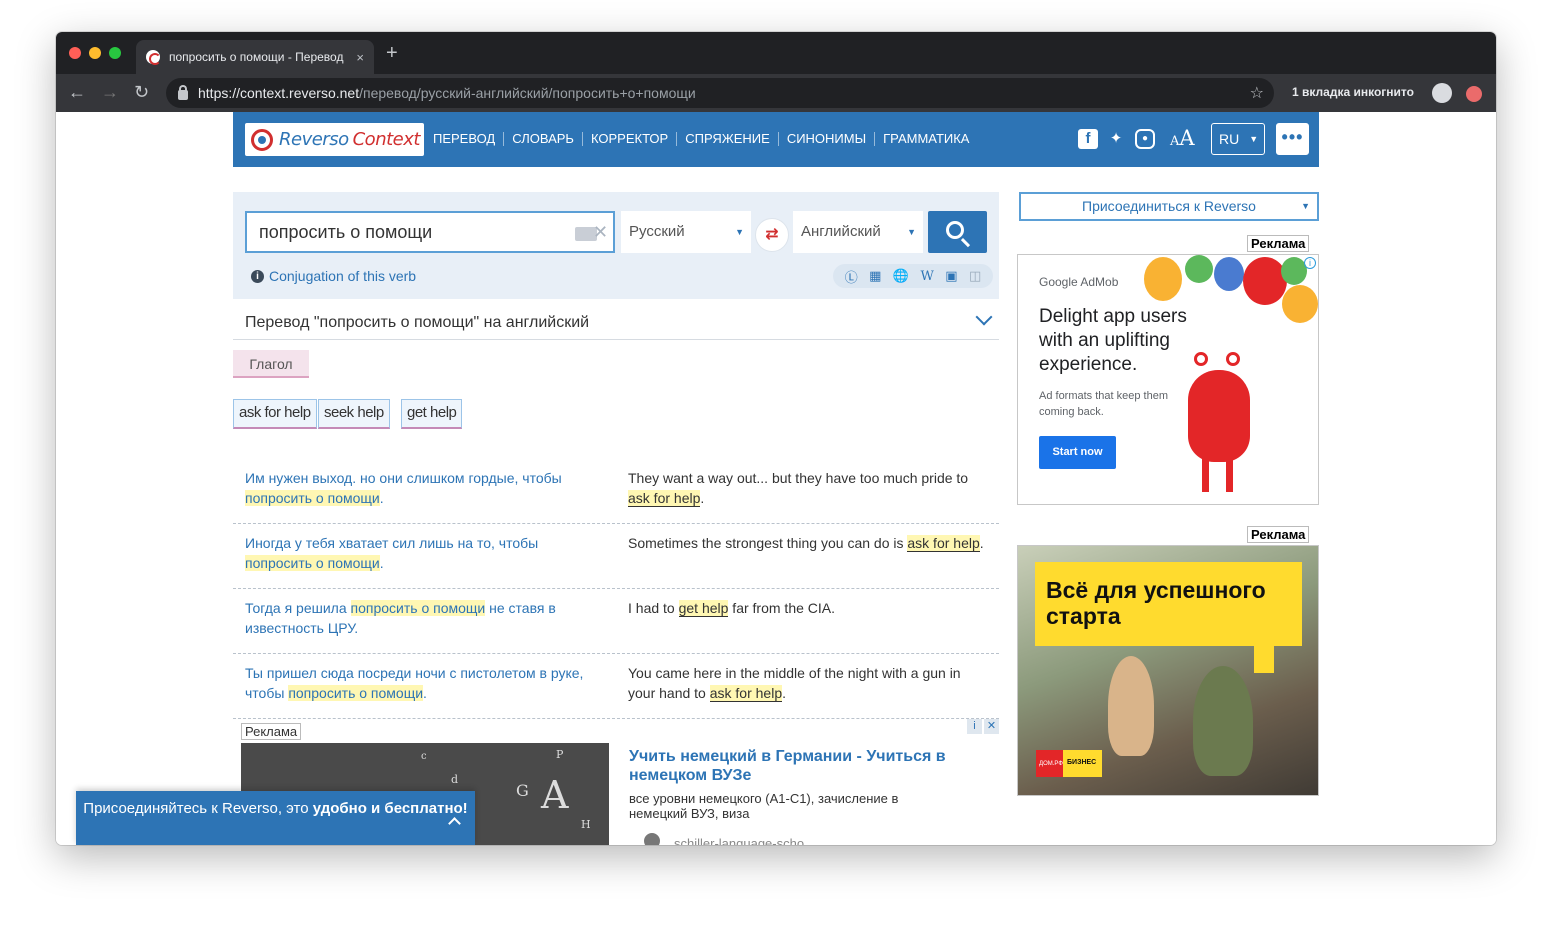 The width and height of the screenshot is (1552, 925). Describe the element at coordinates (925, 139) in the screenshot. I see `nav-grammar: ГРАММАТИКА` at that location.